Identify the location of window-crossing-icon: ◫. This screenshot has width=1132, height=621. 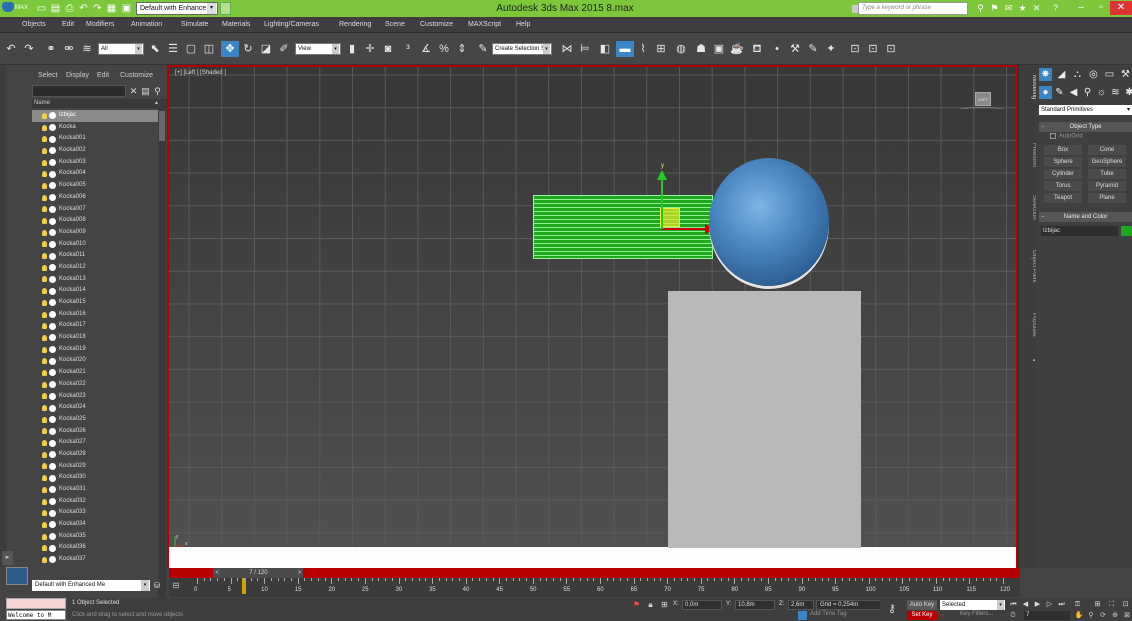
(209, 49).